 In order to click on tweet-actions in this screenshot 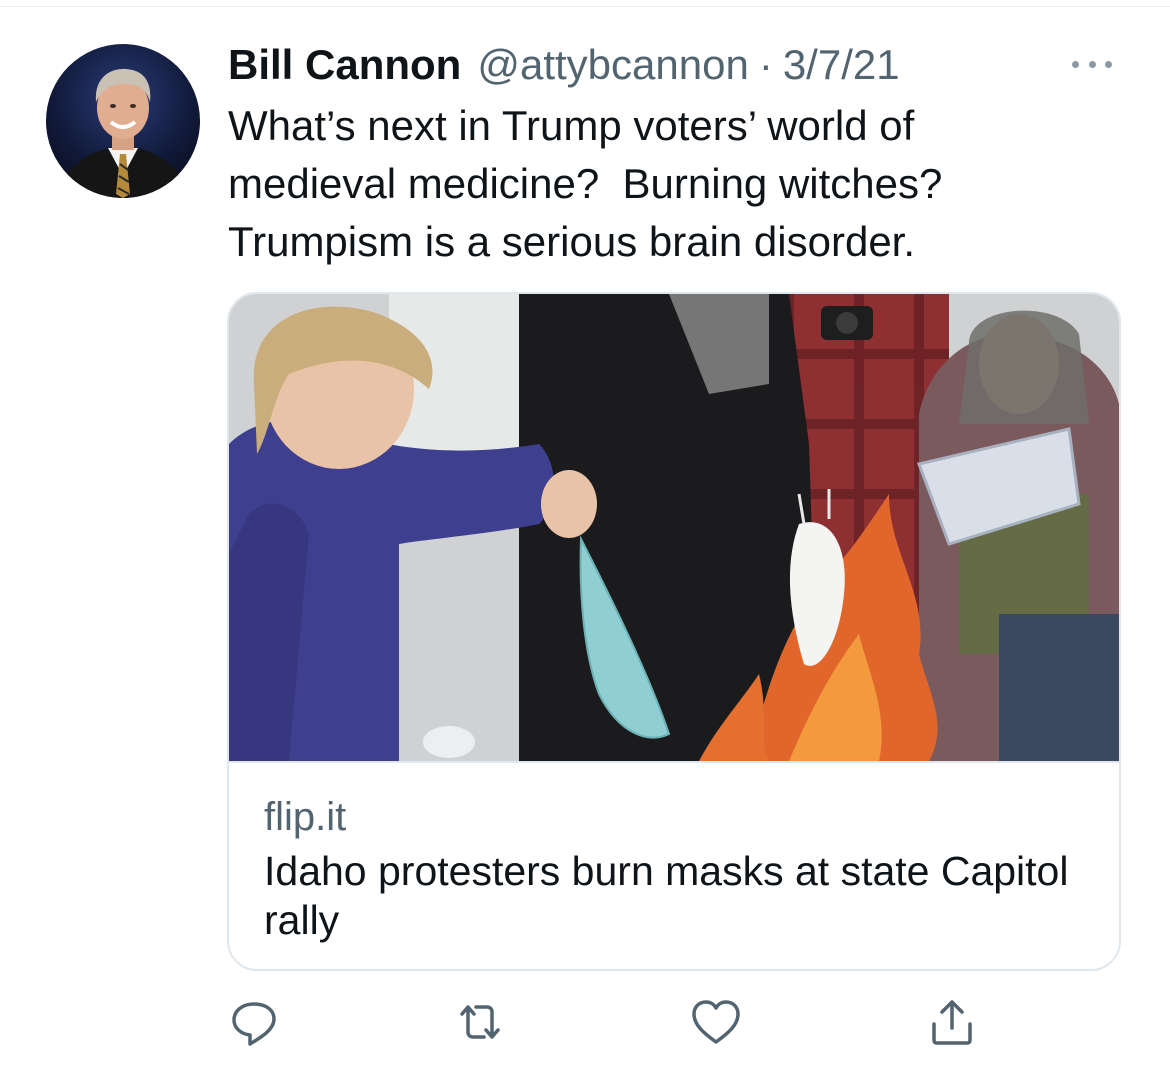, I will do `click(606, 1024)`.